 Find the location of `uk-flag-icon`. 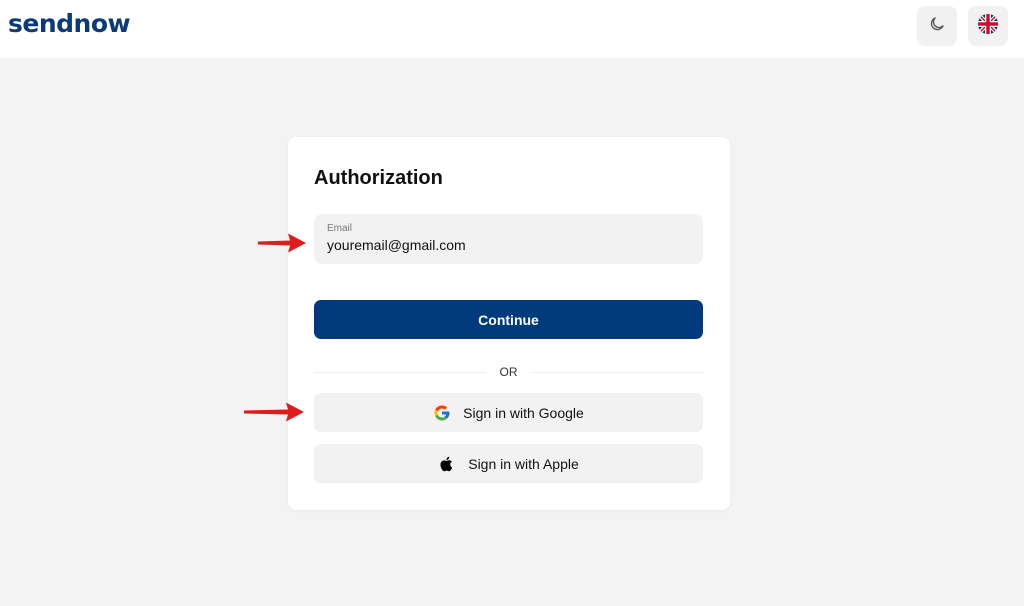

uk-flag-icon is located at coordinates (988, 26).